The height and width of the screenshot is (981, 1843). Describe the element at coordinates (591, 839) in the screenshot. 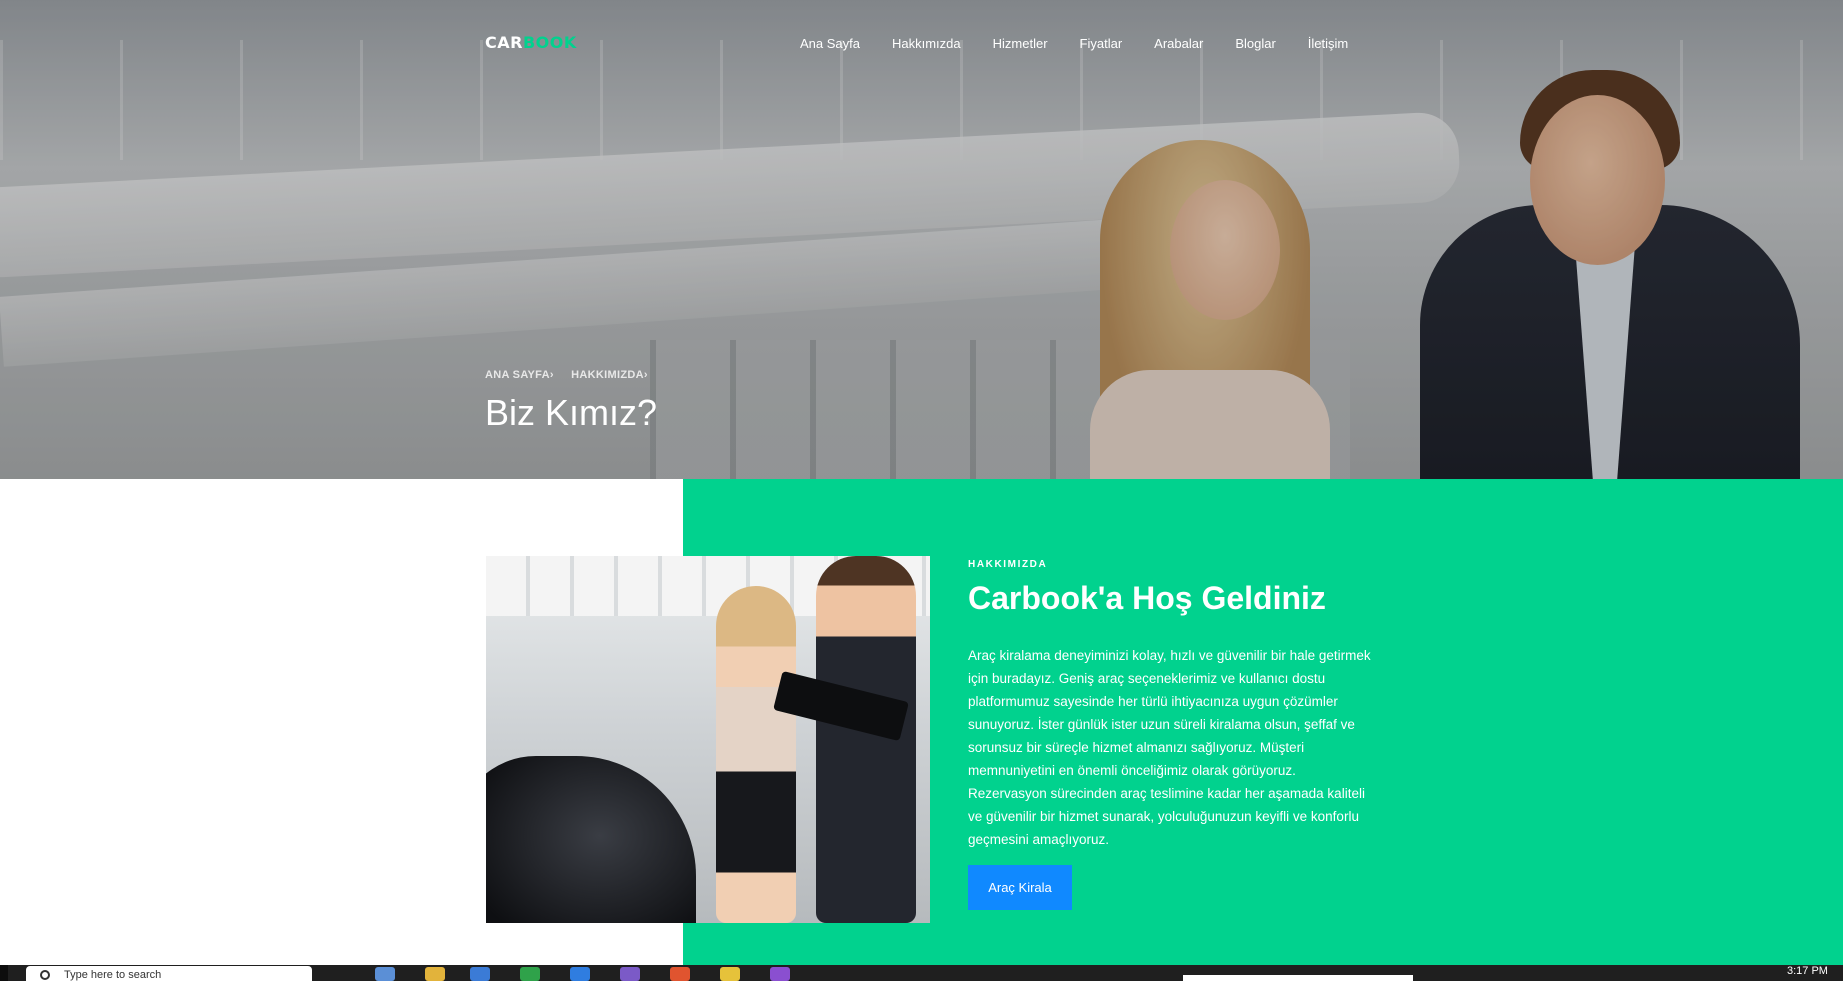

I see `car-image` at that location.